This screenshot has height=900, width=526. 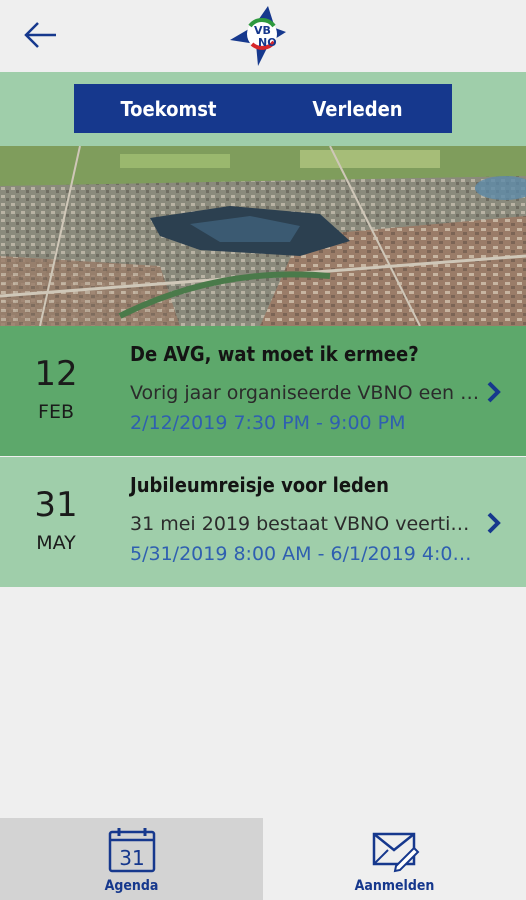 I want to click on calendar-icon: 31, so click(x=131, y=850).